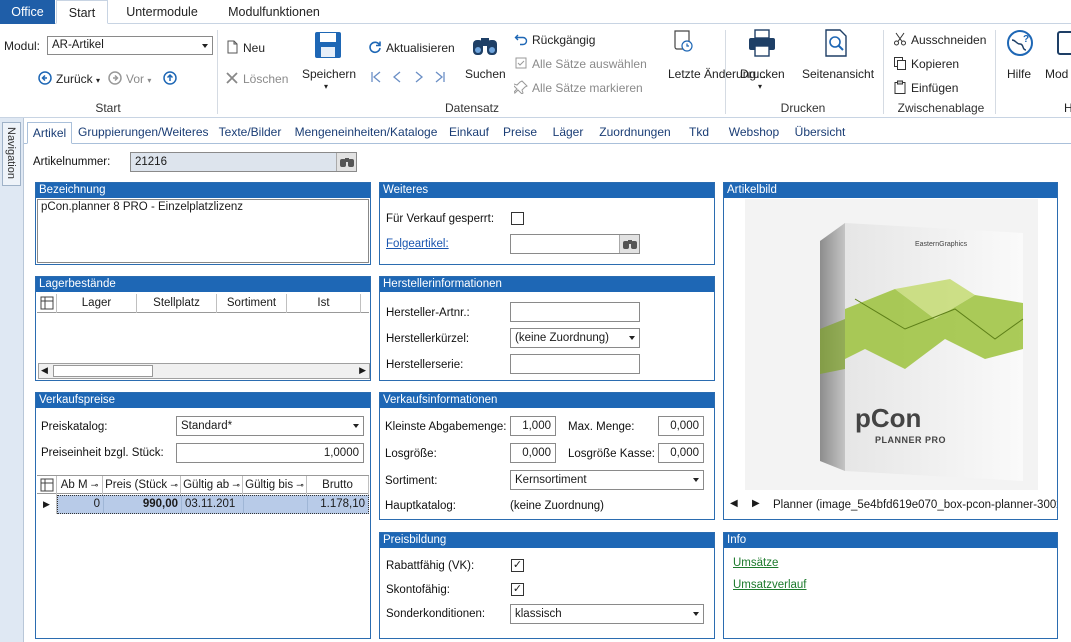  Describe the element at coordinates (517, 589) in the screenshot. I see `skontofaehig-checkbox: ✓` at that location.